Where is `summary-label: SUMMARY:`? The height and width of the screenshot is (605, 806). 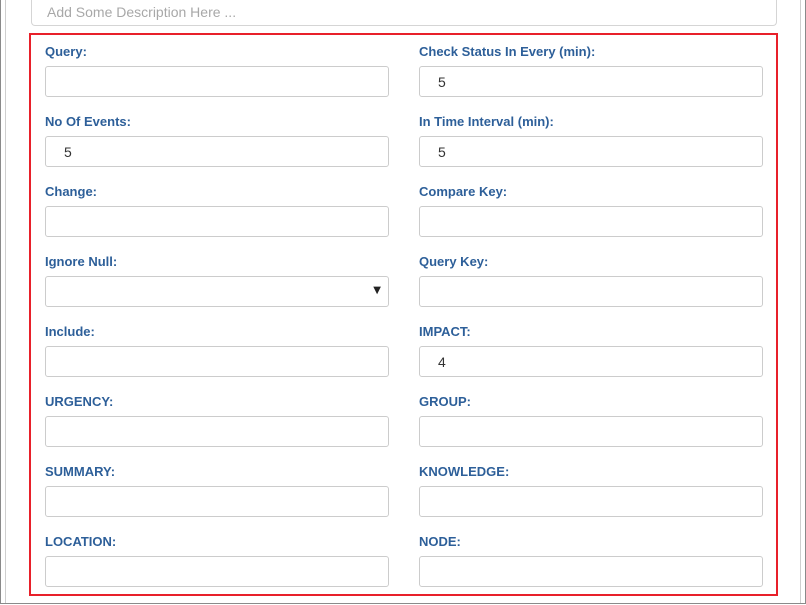 summary-label: SUMMARY: is located at coordinates (80, 471).